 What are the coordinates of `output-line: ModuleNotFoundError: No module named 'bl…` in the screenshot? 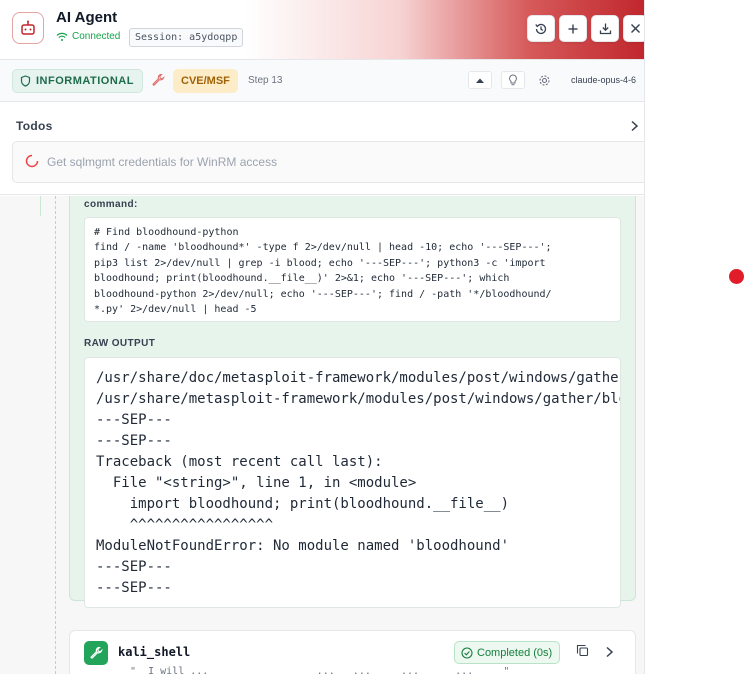 It's located at (303, 546).